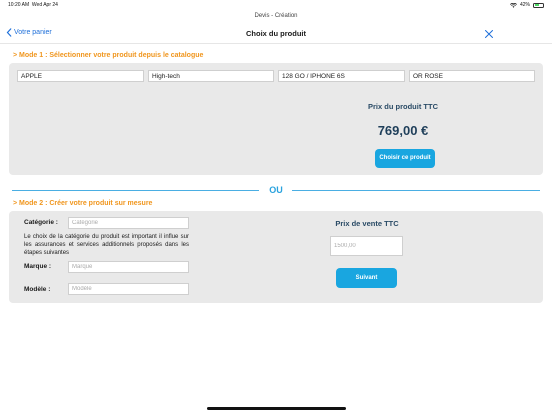  What do you see at coordinates (405, 158) in the screenshot?
I see `choose-product-button: Choisir ce produit` at bounding box center [405, 158].